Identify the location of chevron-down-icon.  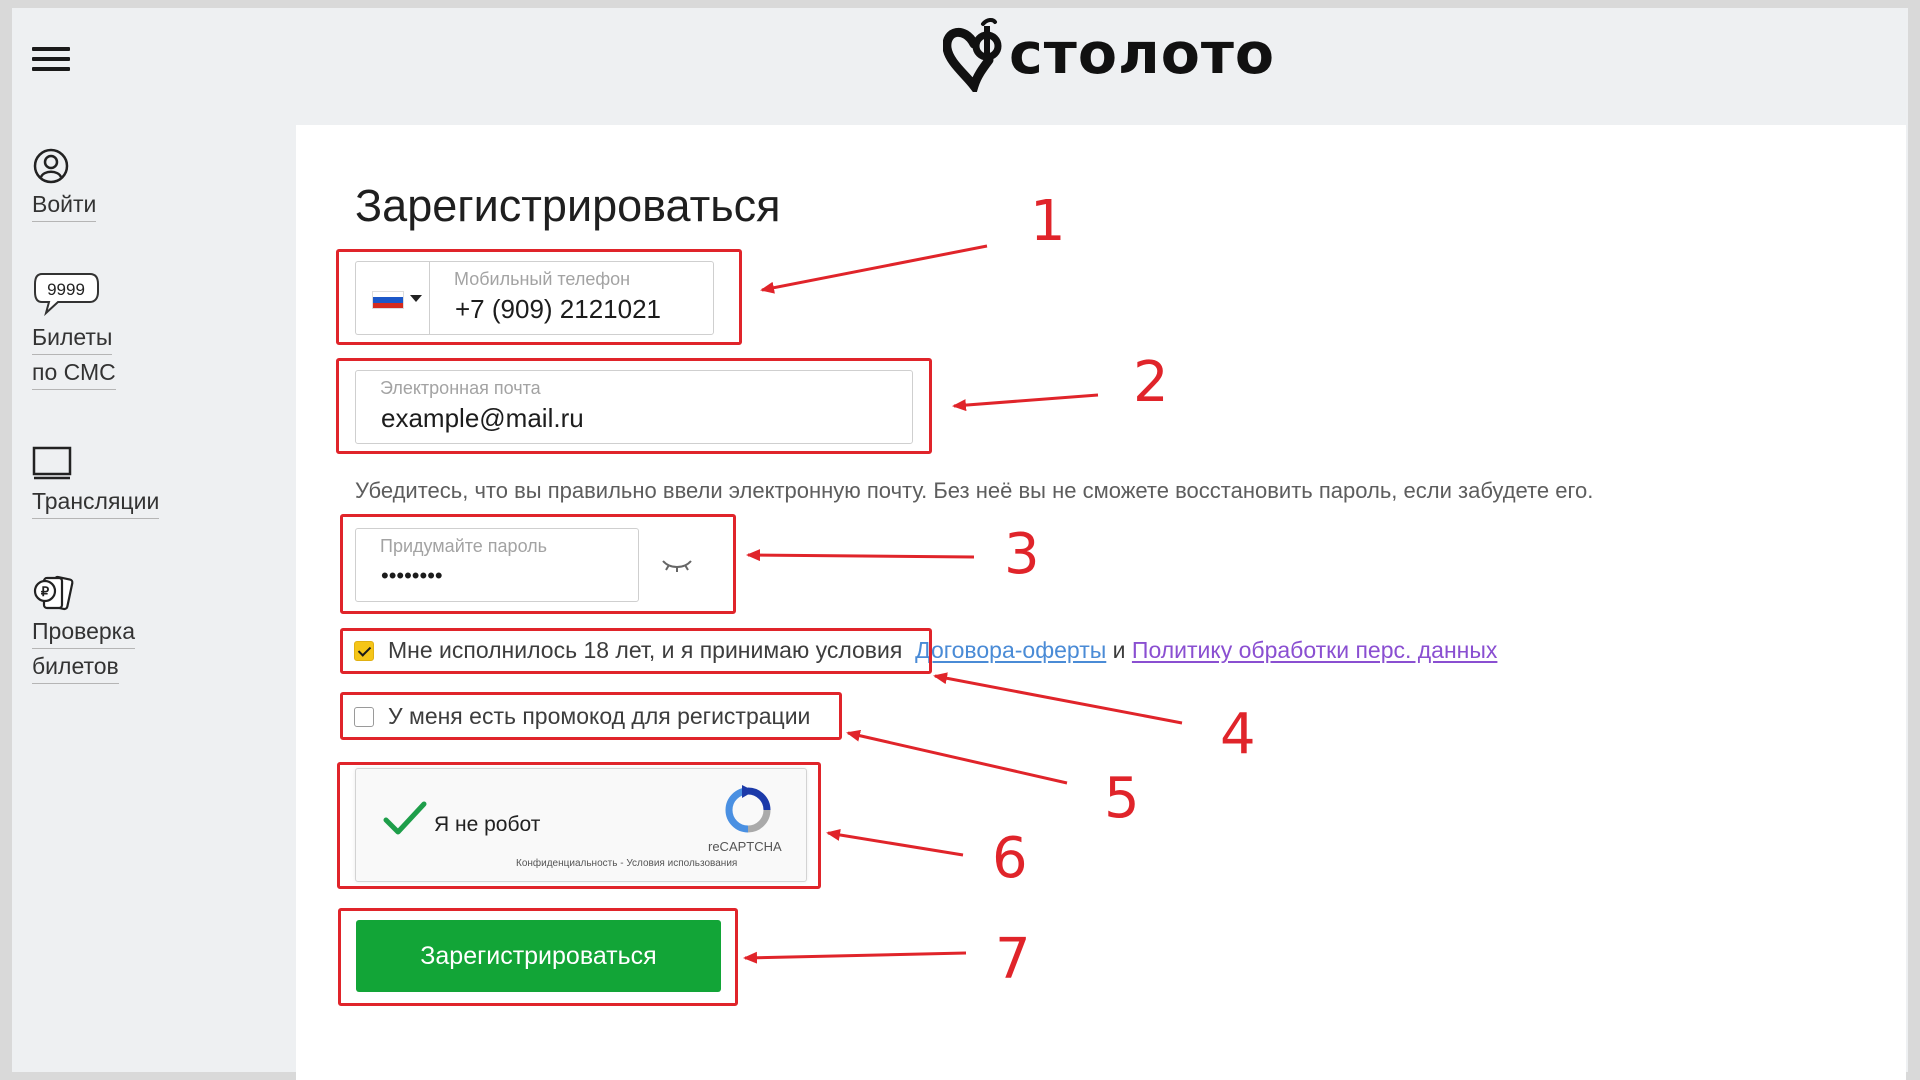
(416, 298).